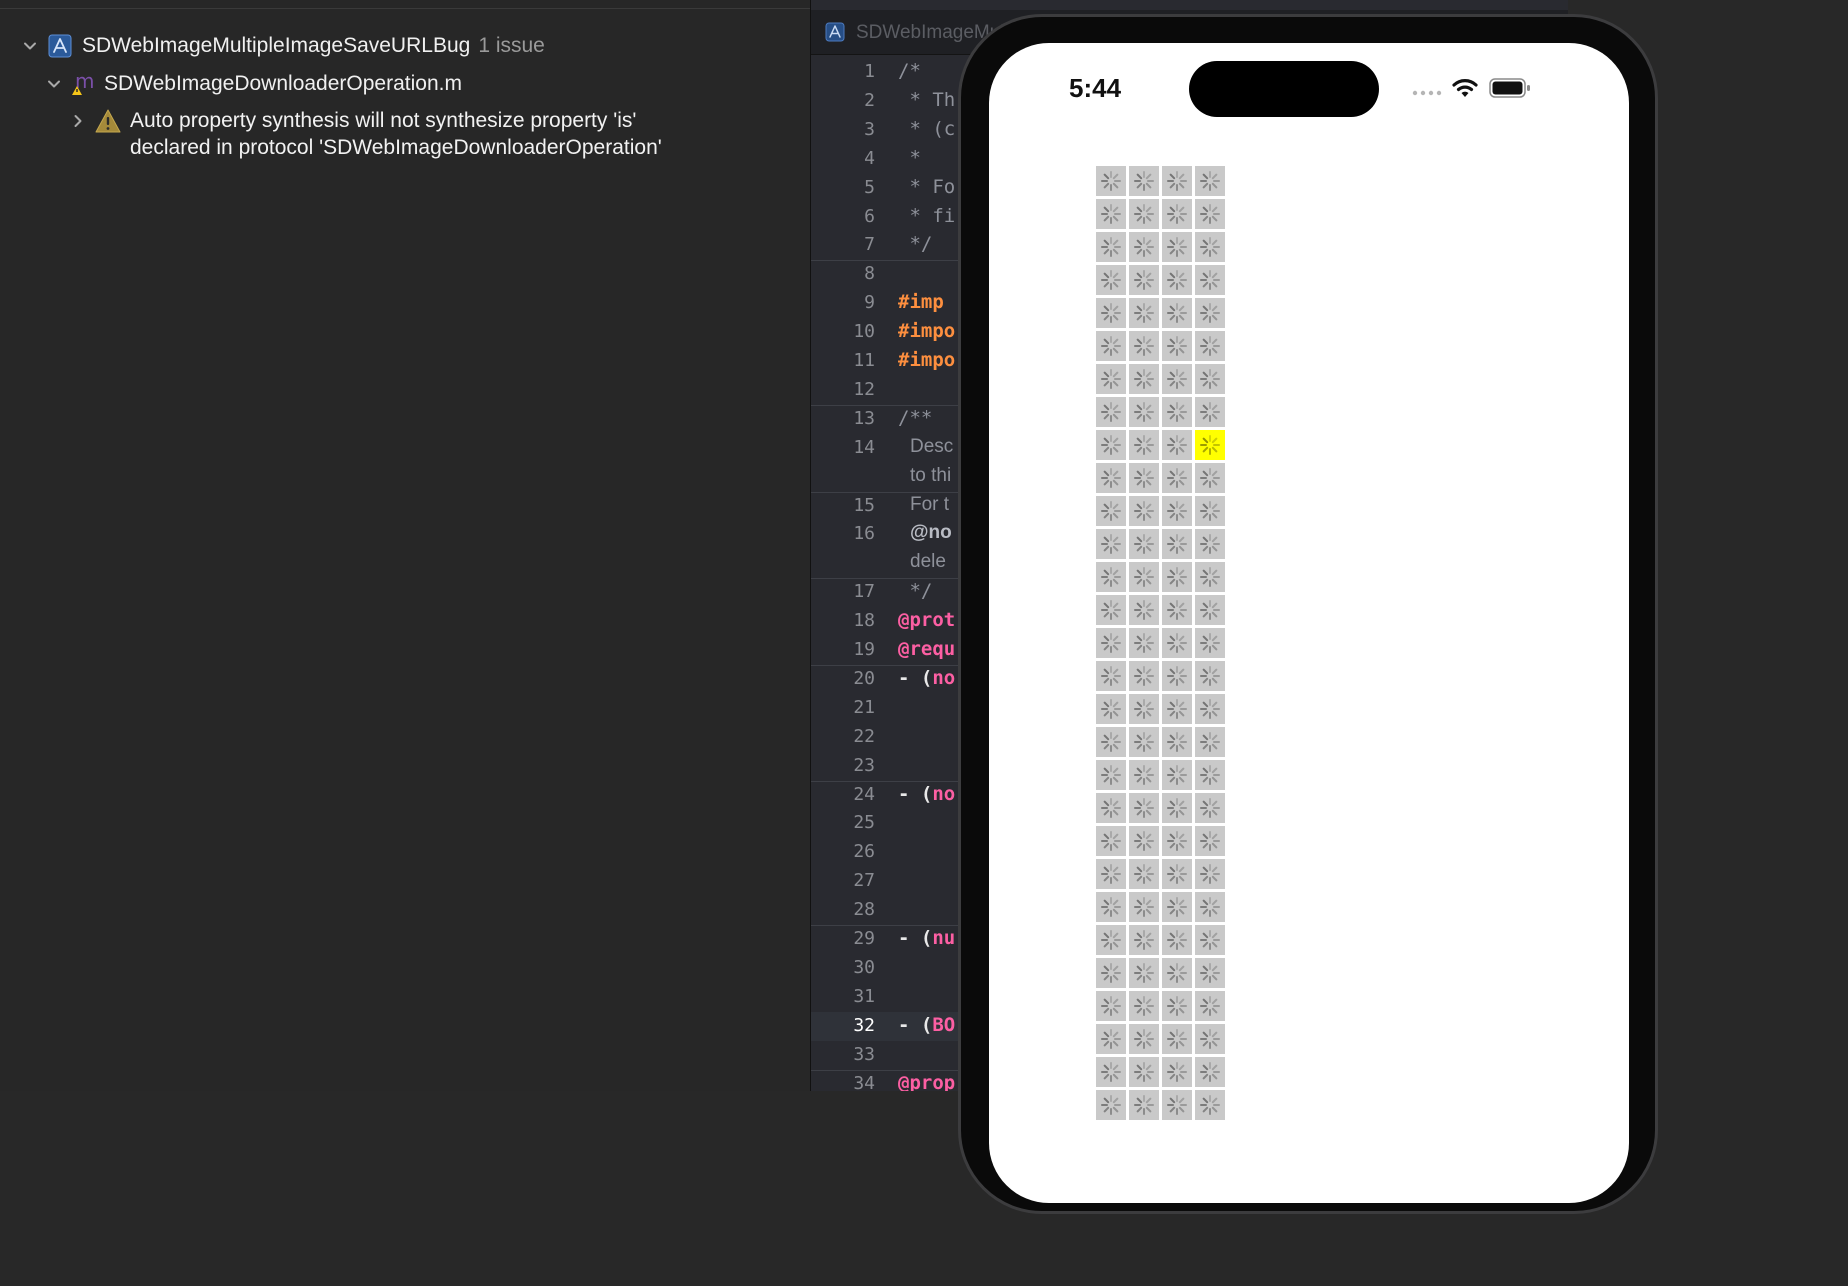 The image size is (1848, 1286). What do you see at coordinates (843, 938) in the screenshot?
I see `line-number: 29` at bounding box center [843, 938].